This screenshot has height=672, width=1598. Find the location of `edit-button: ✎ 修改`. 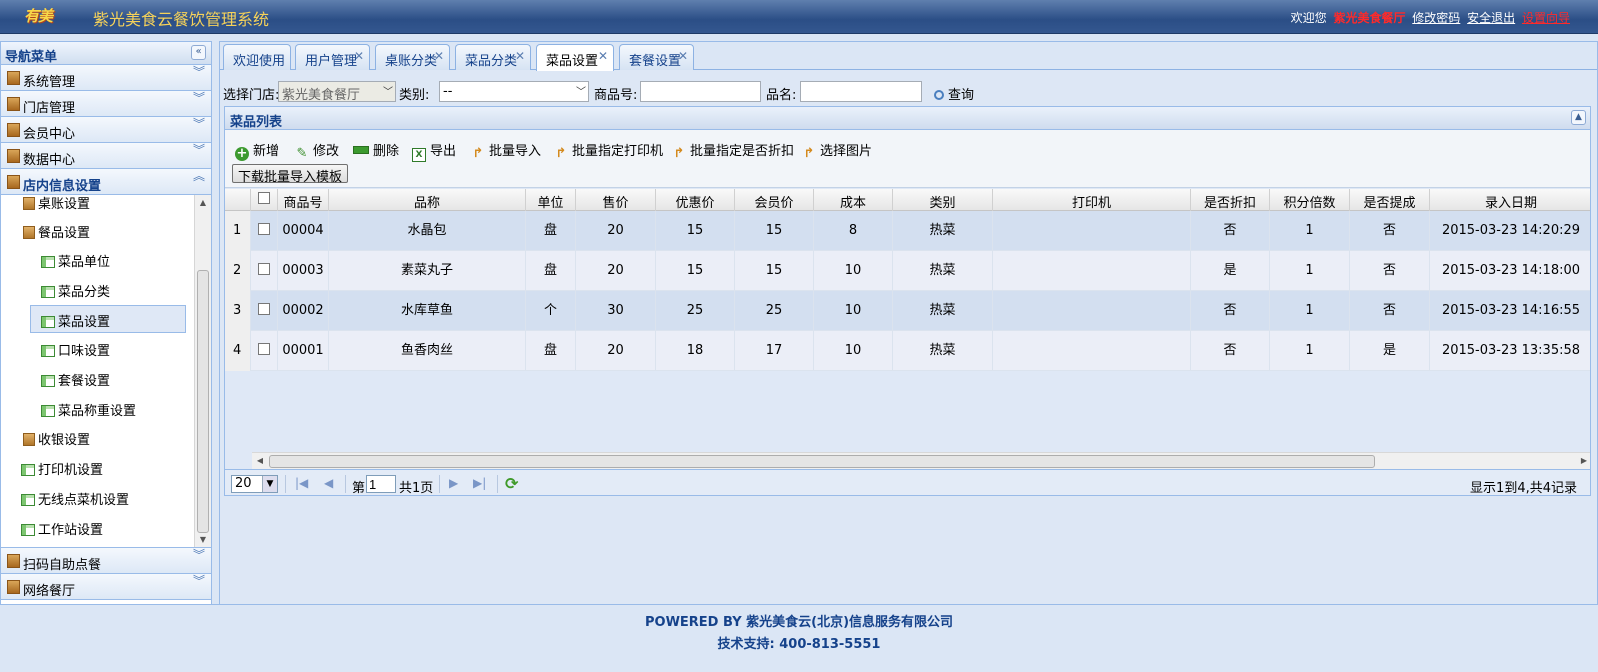

edit-button: ✎ 修改 is located at coordinates (317, 150).